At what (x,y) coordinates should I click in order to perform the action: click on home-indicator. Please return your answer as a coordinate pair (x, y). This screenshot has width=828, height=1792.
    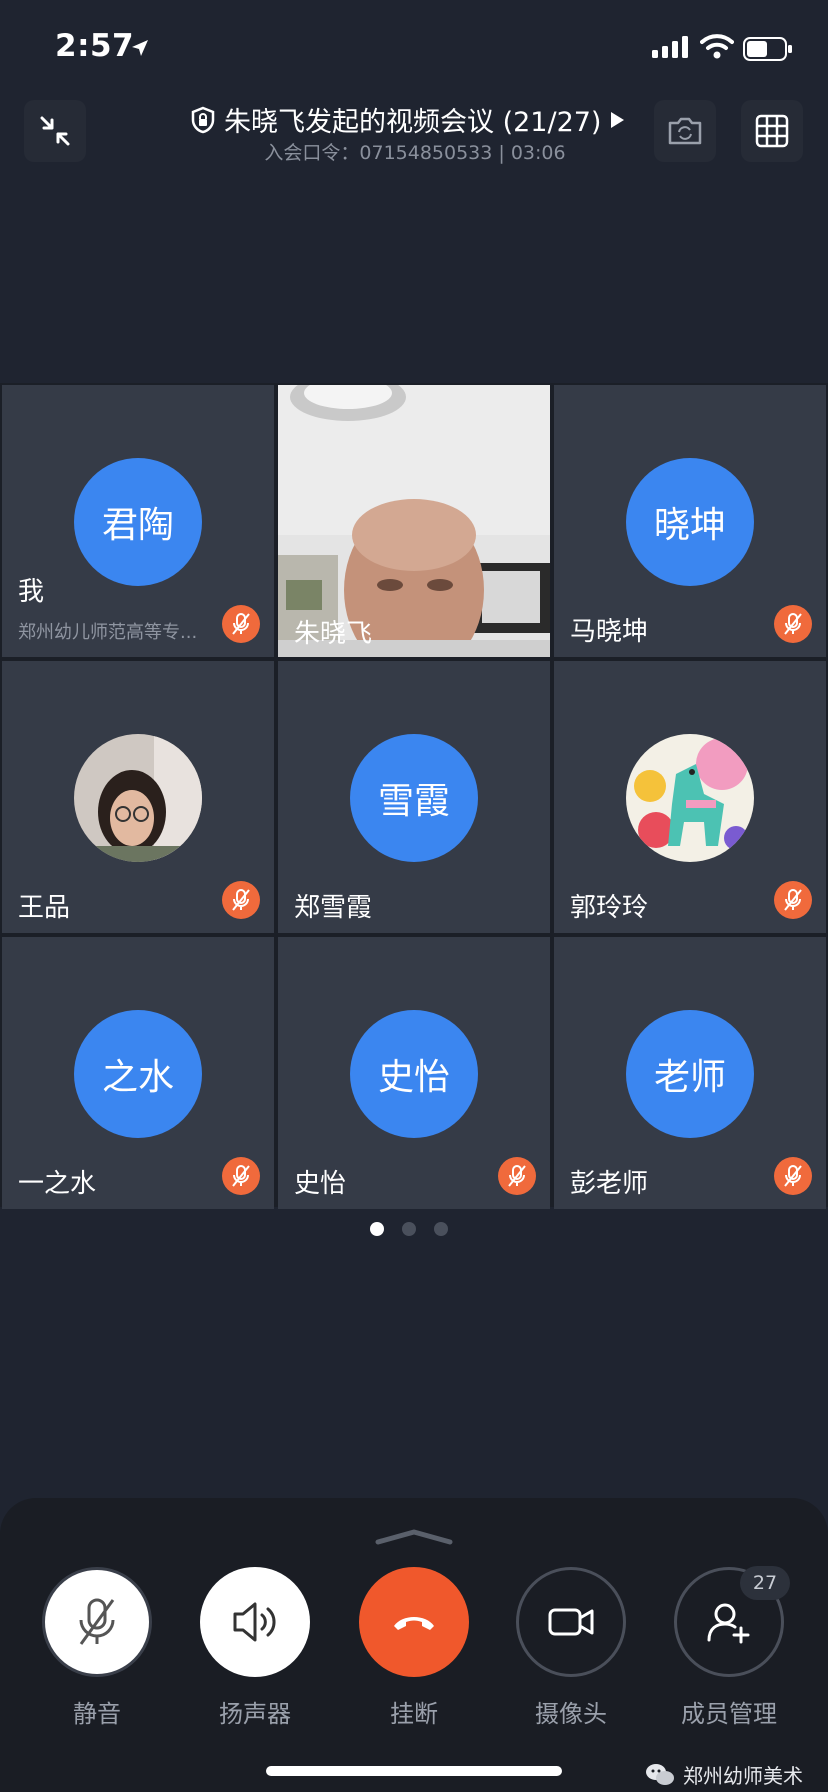
    Looking at the image, I should click on (414, 1771).